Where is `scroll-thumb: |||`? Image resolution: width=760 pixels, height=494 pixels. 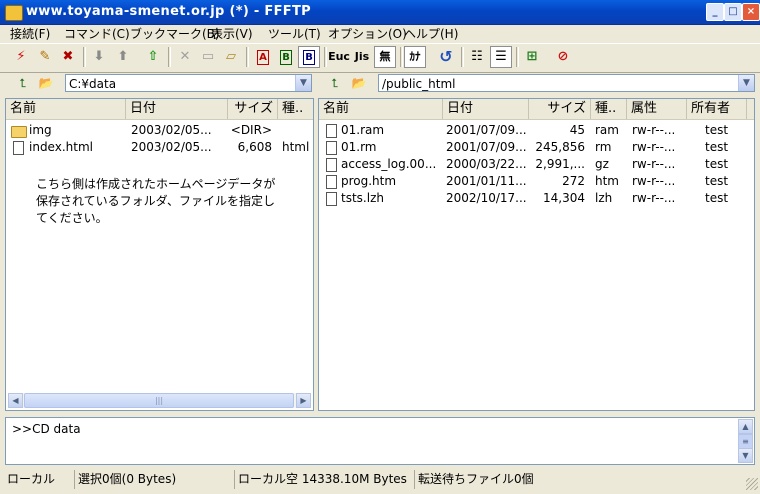
scroll-thumb: ||| is located at coordinates (159, 400).